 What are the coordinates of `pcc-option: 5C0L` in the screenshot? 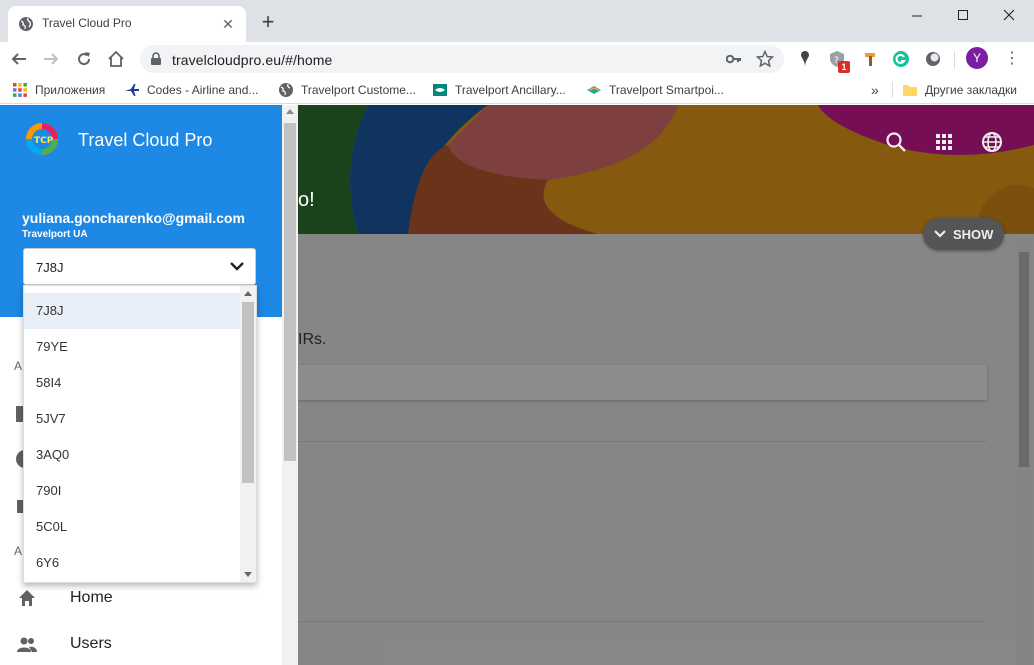 It's located at (132, 527).